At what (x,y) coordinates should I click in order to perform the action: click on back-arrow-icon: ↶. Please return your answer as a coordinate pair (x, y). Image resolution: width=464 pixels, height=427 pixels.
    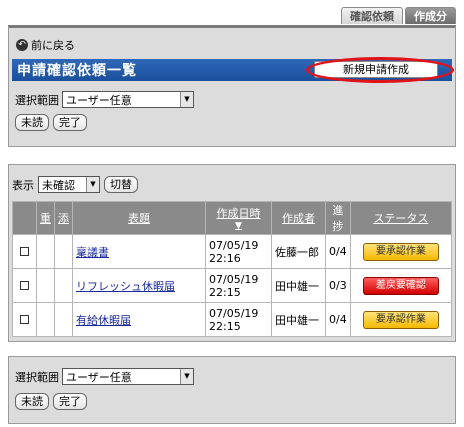
    Looking at the image, I should click on (22, 45).